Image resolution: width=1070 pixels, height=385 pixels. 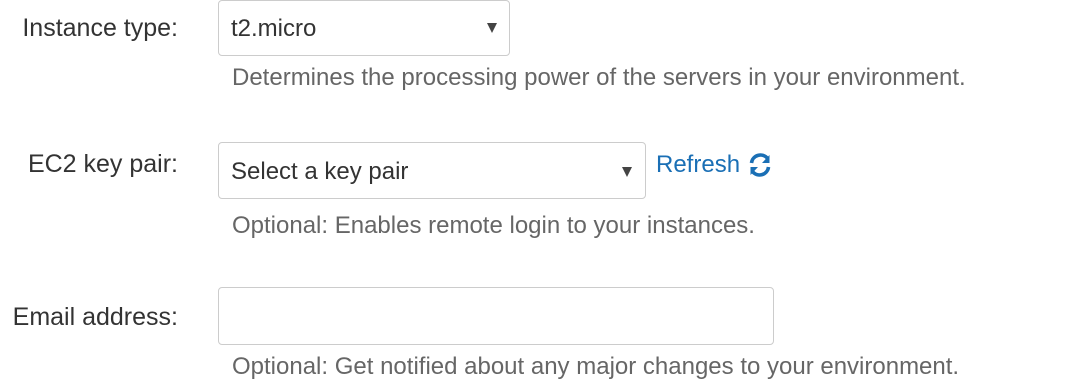 What do you see at coordinates (102, 164) in the screenshot?
I see `key-pair-label: EC2 key pair:` at bounding box center [102, 164].